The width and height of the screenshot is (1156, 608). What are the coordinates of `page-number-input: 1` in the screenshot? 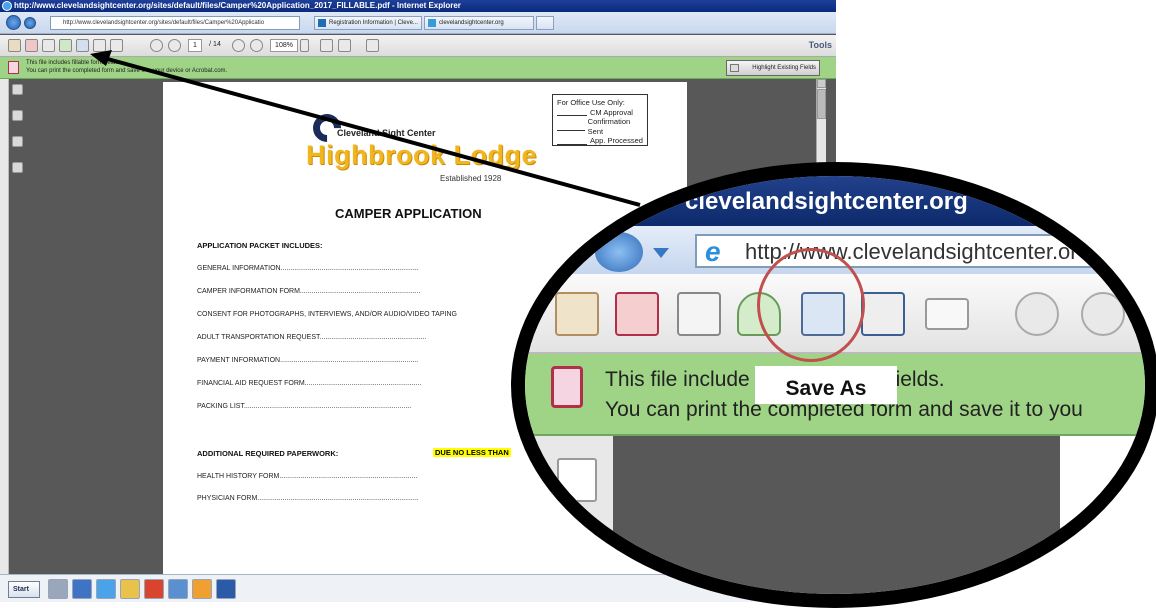 It's located at (195, 45).